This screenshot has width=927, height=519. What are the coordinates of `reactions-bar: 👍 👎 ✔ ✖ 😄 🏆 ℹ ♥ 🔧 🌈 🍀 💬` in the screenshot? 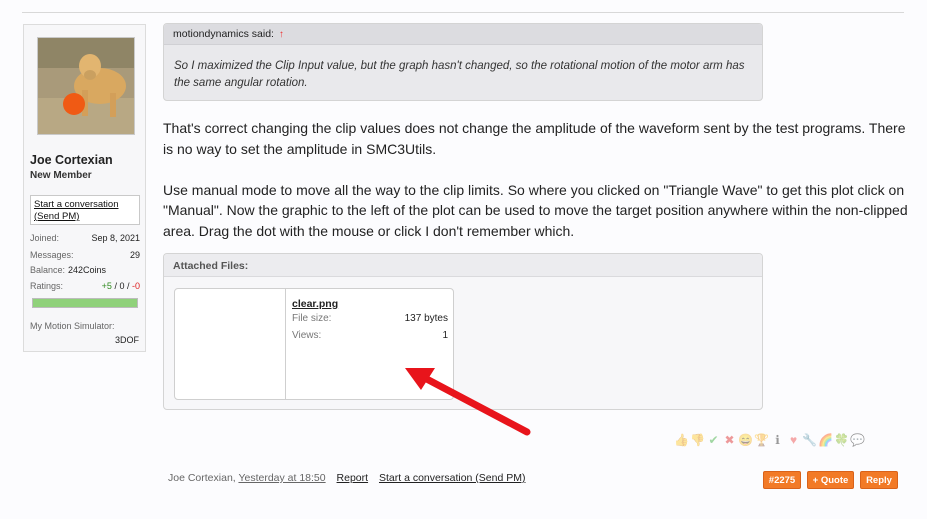 It's located at (769, 440).